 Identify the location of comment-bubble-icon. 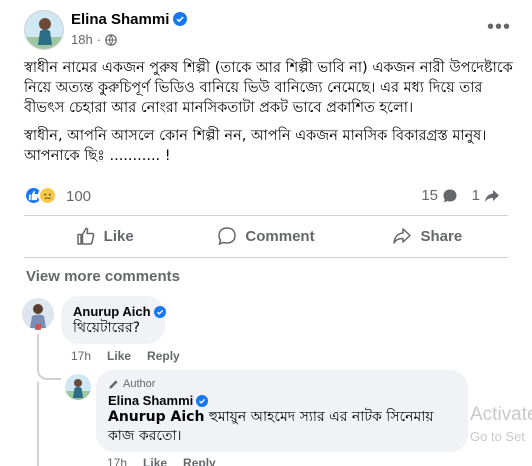
(450, 195).